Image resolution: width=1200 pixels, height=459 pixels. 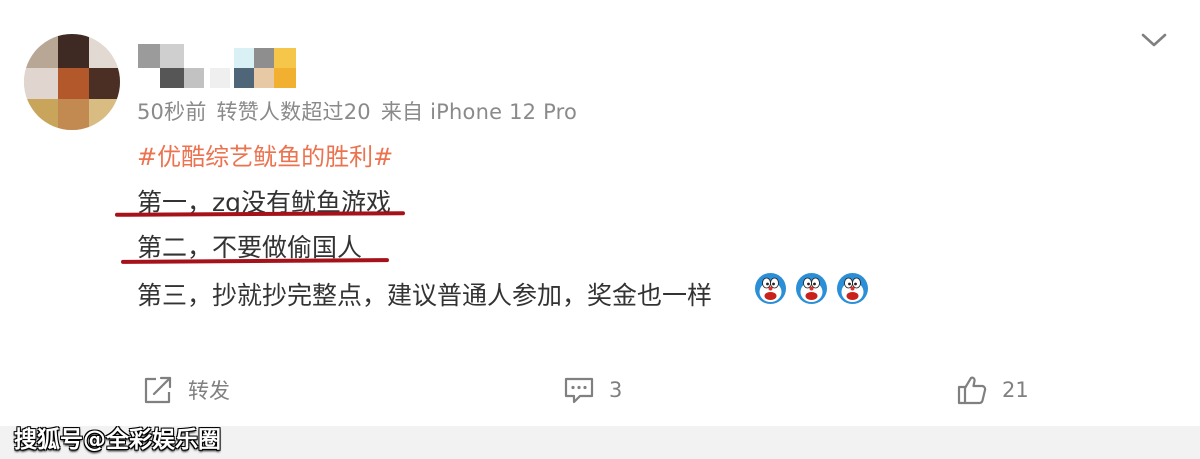 I want to click on repost-like-count-text: 转赞人数超过20, so click(x=293, y=112).